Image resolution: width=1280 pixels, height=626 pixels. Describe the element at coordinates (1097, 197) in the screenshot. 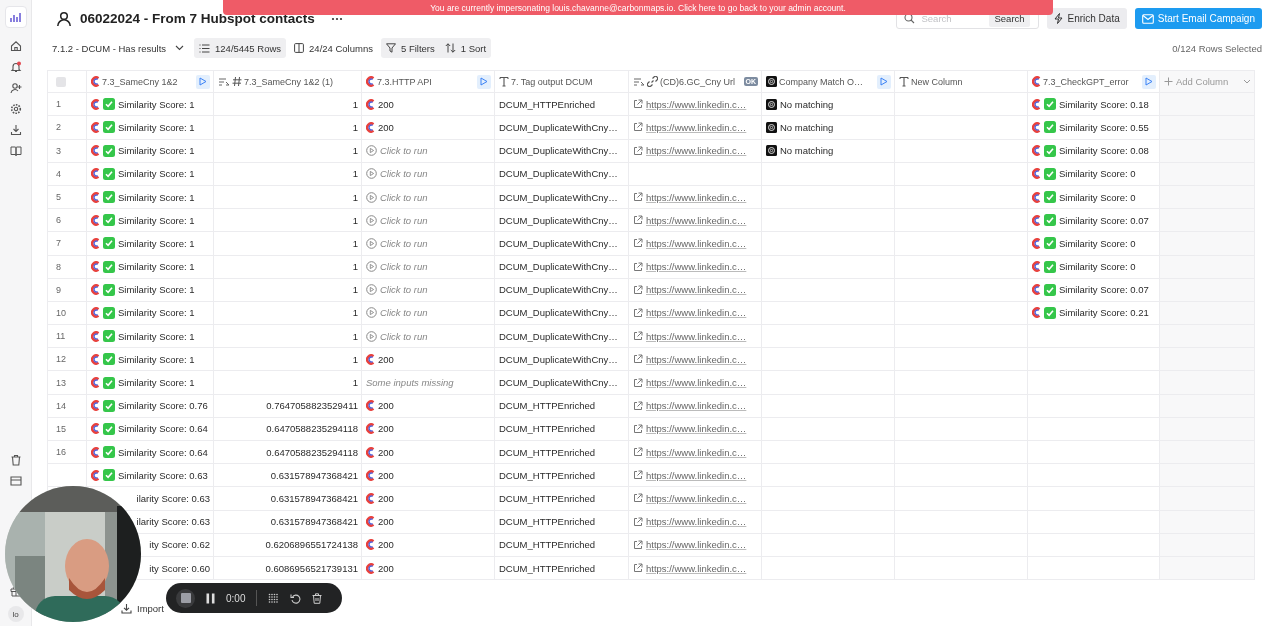

I see `cell-text: Similarity Score: 0` at that location.